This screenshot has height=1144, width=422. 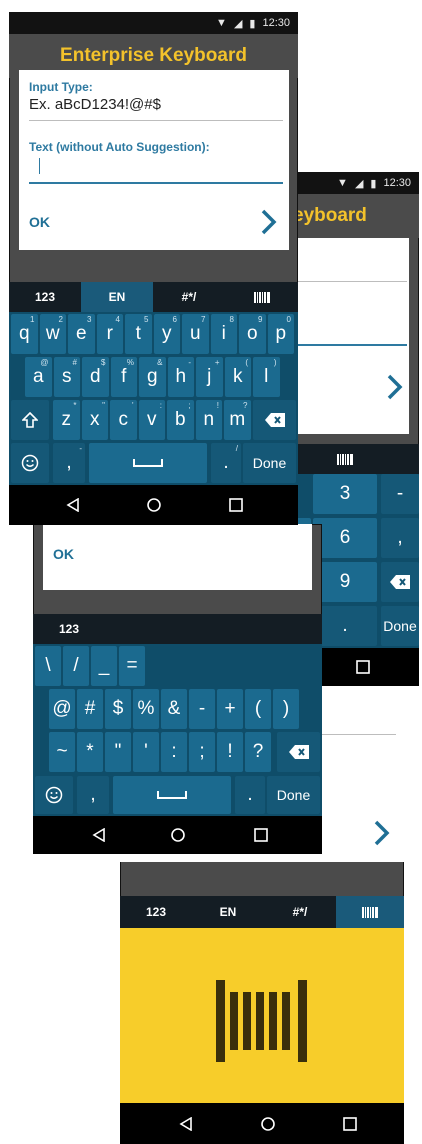 I want to click on period-key: . /, so click(x=226, y=463).